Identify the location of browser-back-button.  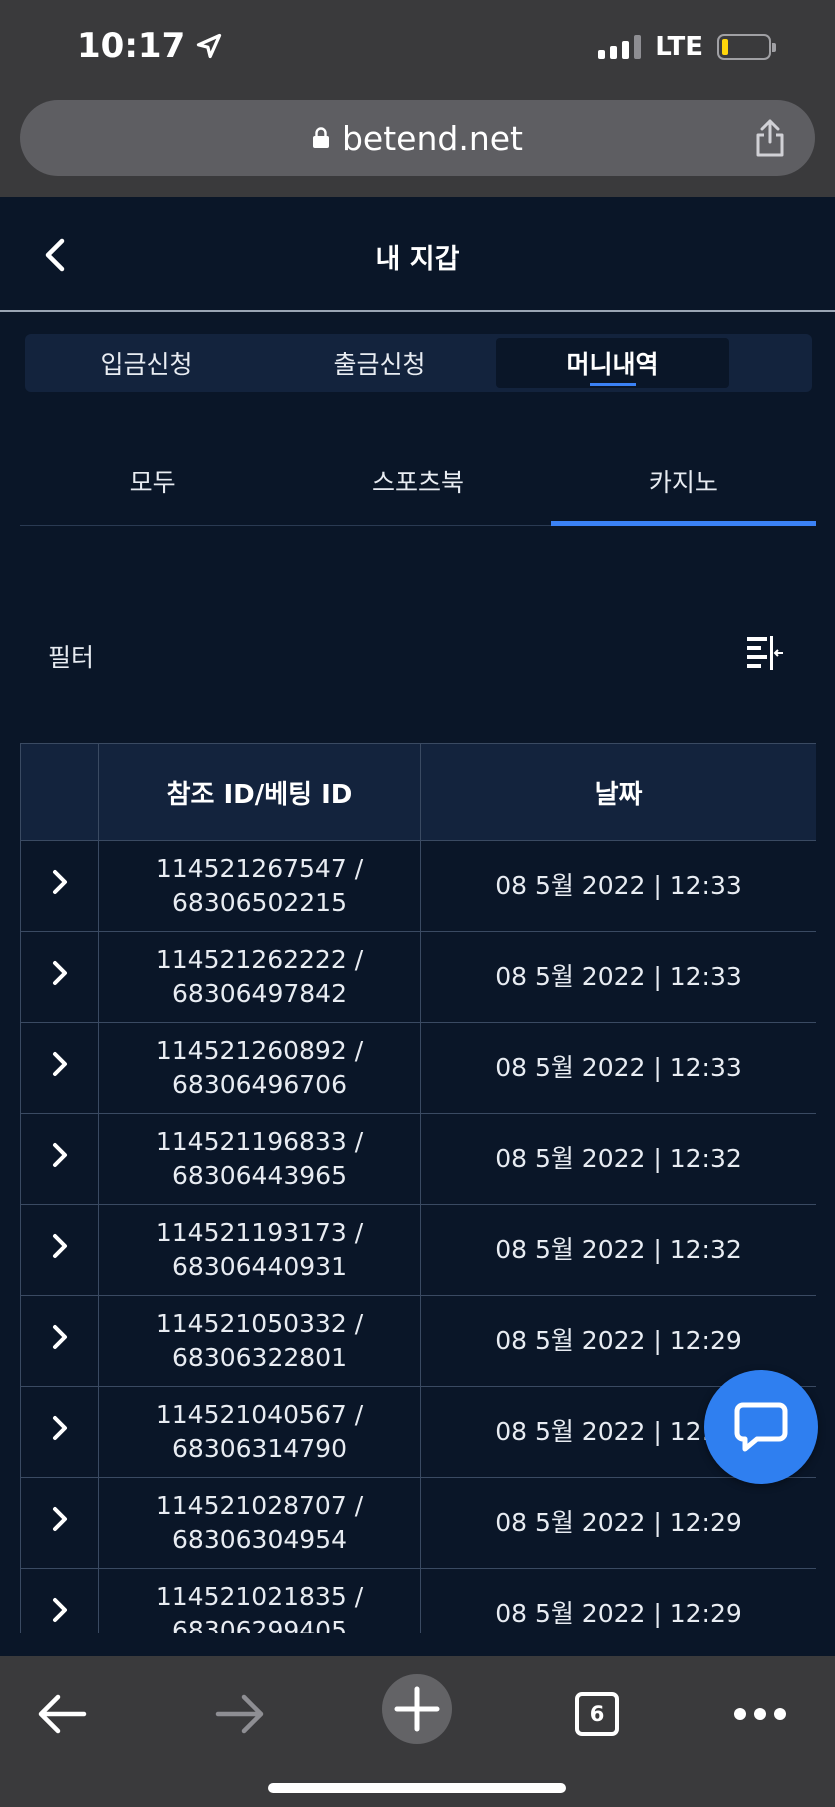
(62, 1714).